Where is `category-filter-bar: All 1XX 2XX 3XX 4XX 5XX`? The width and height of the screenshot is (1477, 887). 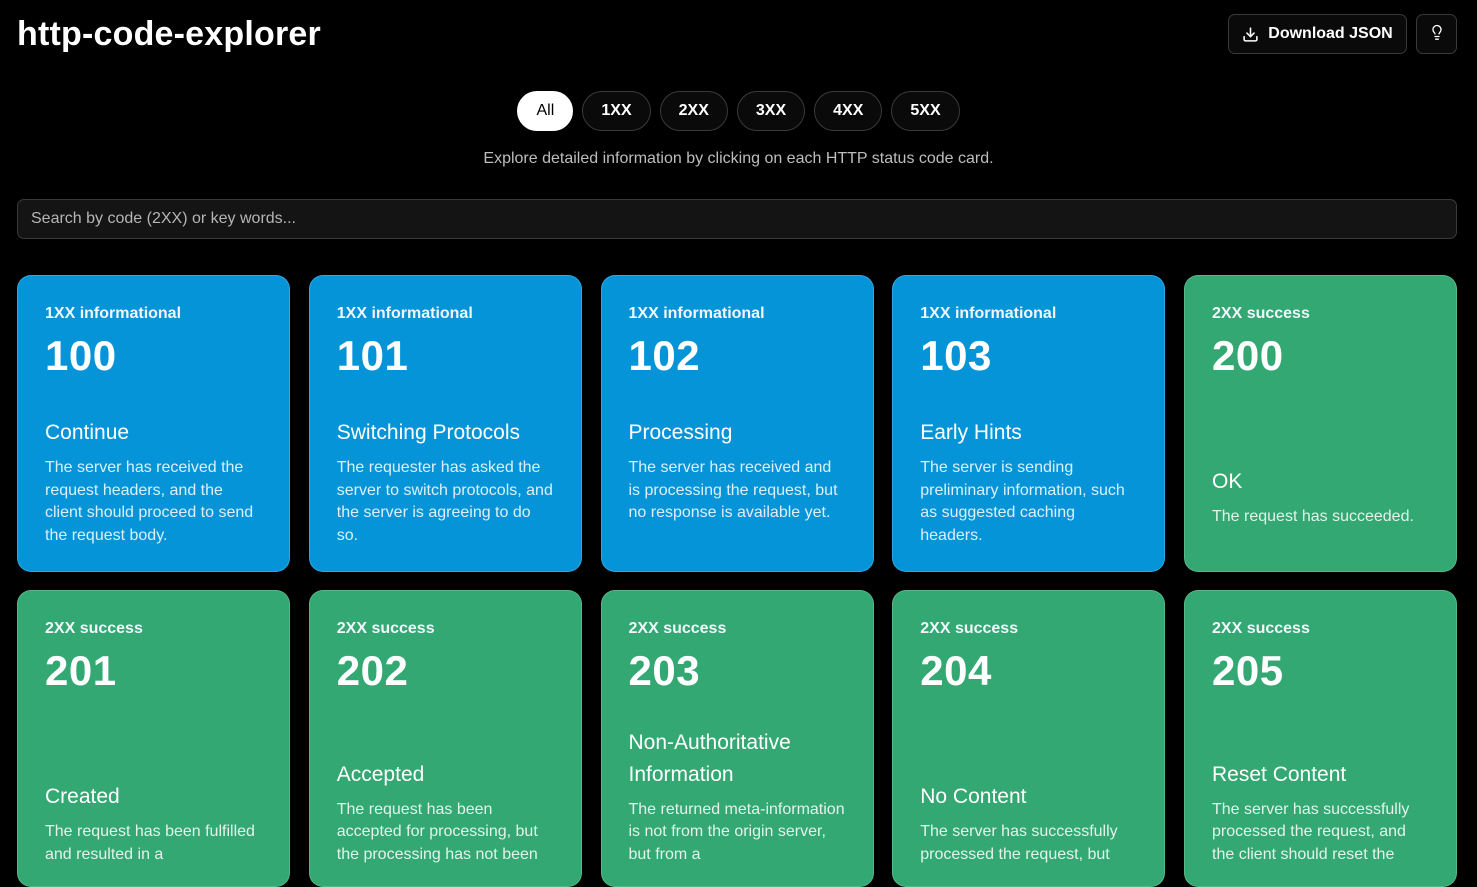
category-filter-bar: All 1XX 2XX 3XX 4XX 5XX is located at coordinates (738, 111).